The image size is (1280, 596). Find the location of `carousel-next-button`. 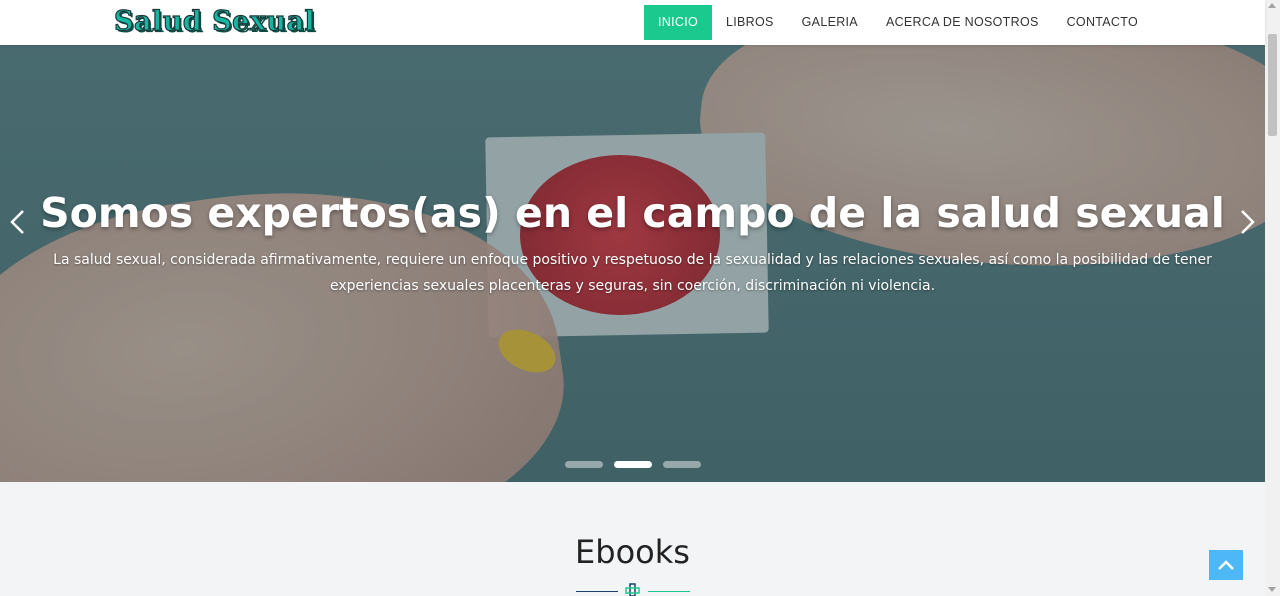

carousel-next-button is located at coordinates (1247, 222).